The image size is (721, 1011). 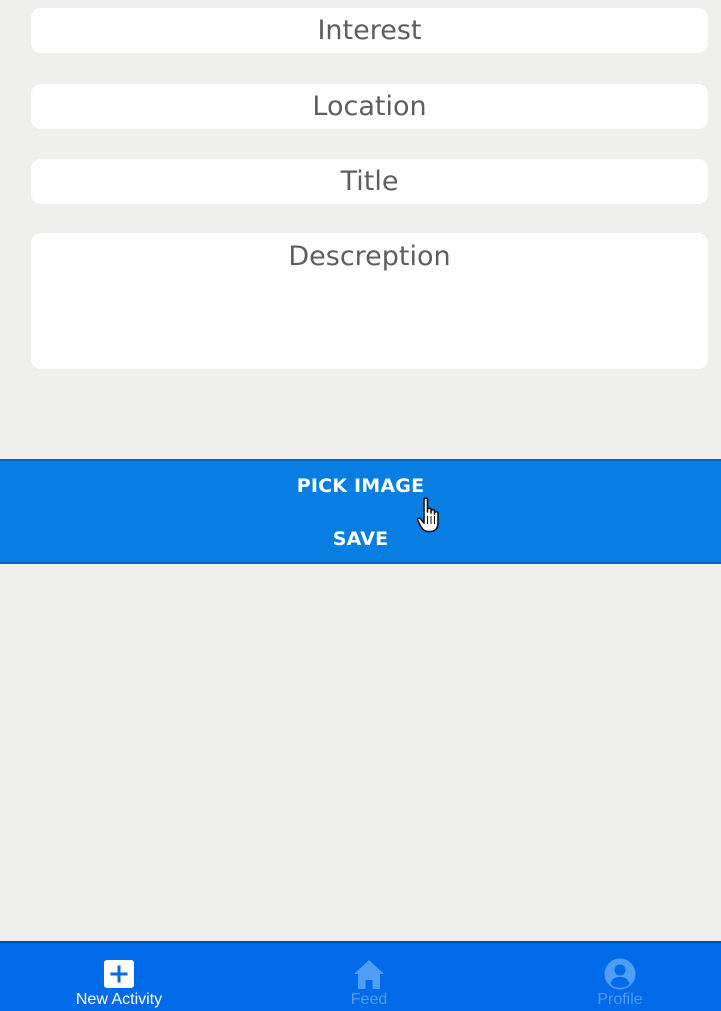 I want to click on title-field: Title, so click(x=369, y=181).